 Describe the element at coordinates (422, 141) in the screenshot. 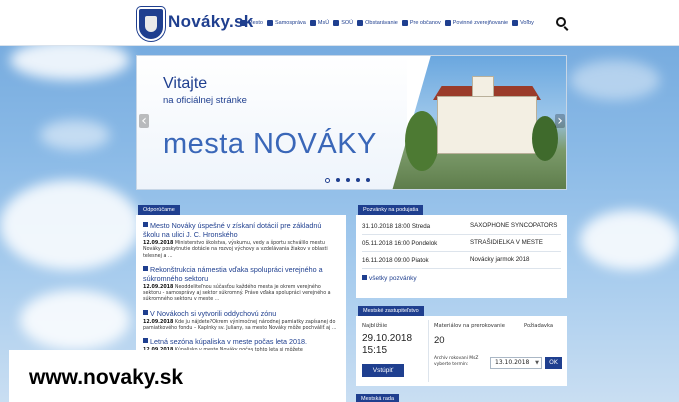

I see `tree-decoration` at that location.